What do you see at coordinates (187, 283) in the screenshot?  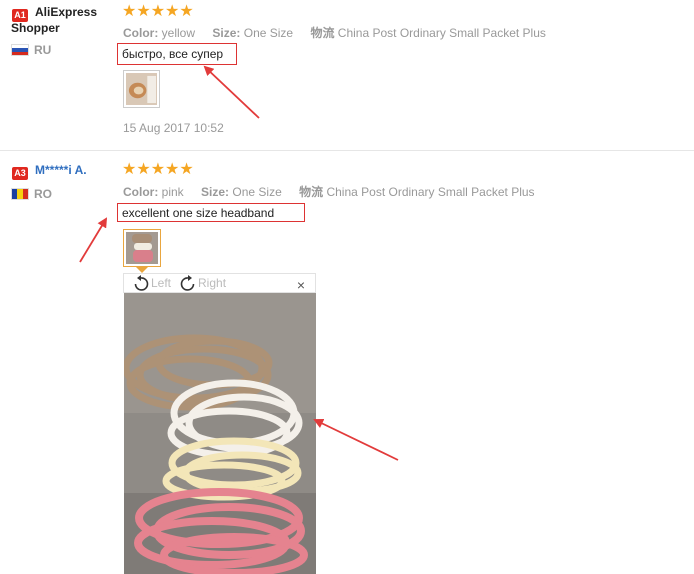 I see `rotate-right-icon` at bounding box center [187, 283].